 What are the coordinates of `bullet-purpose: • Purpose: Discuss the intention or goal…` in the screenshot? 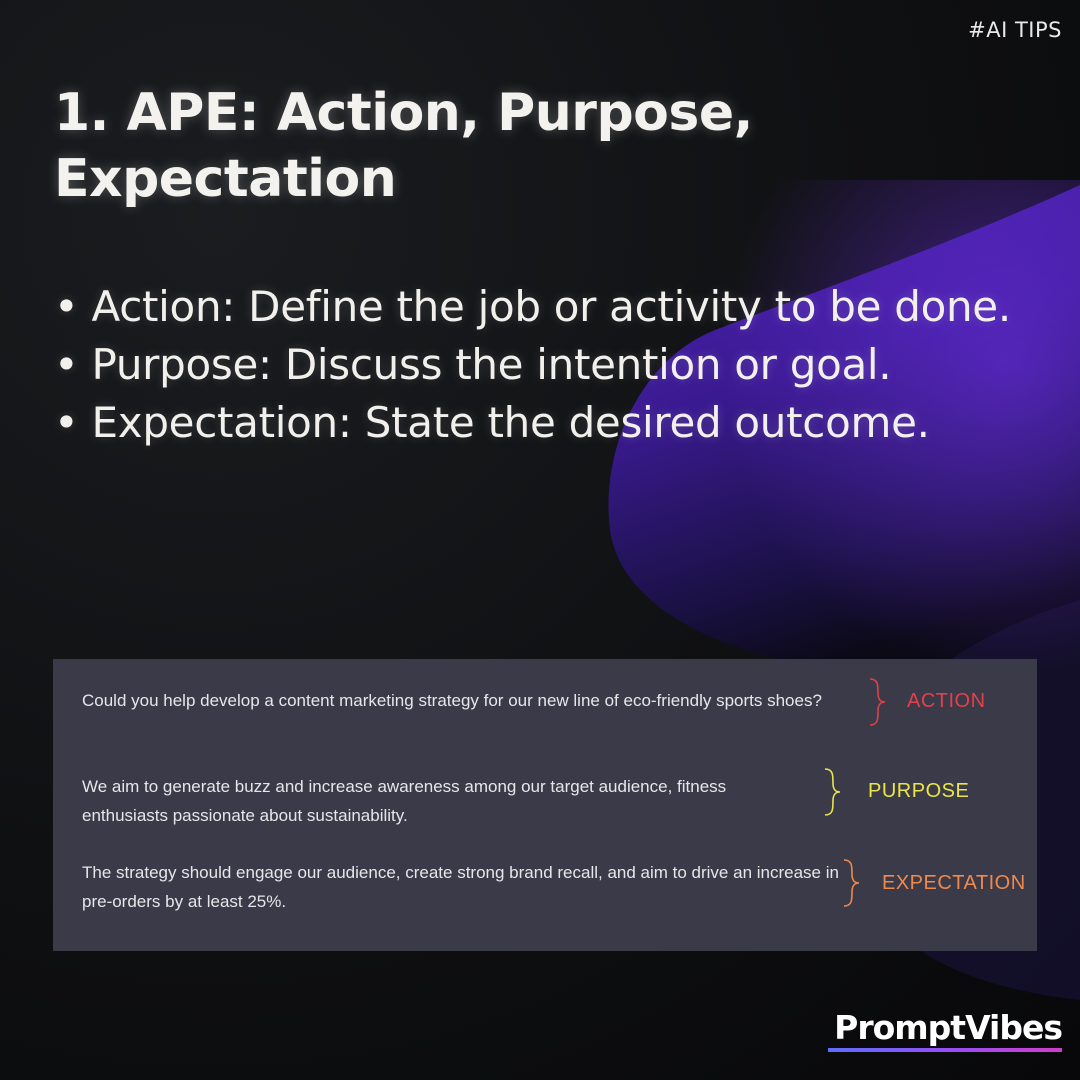 It's located at (473, 364).